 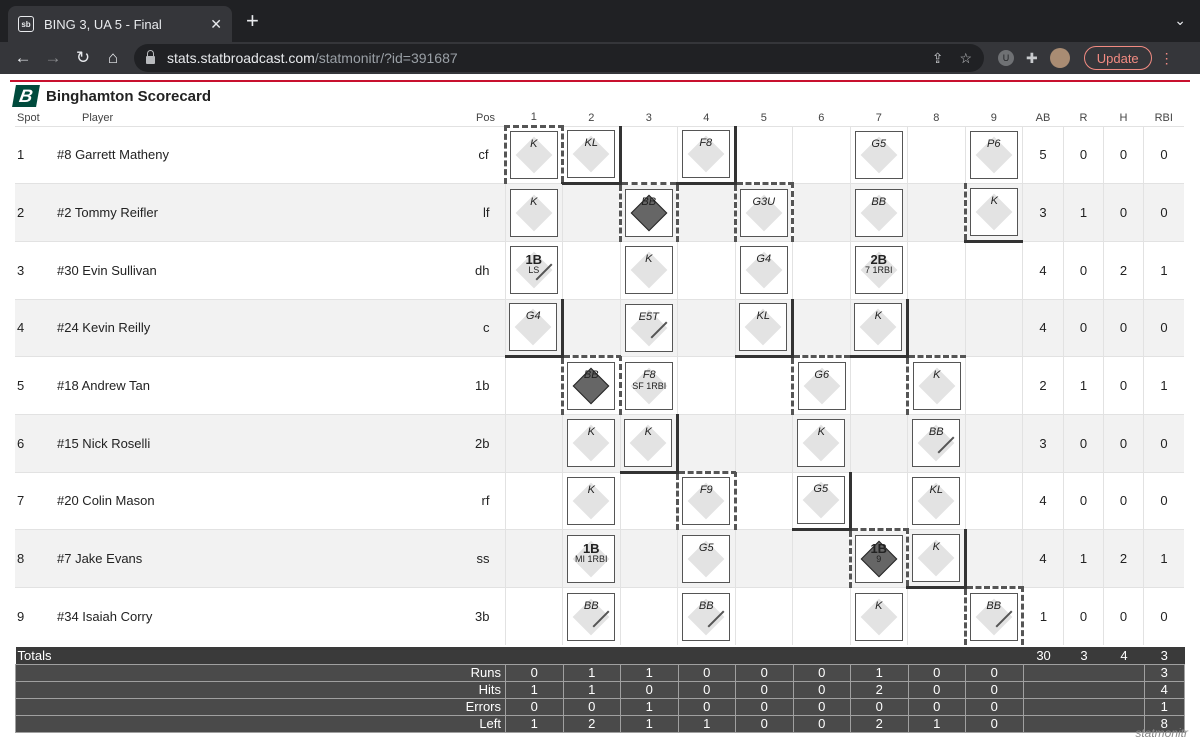 What do you see at coordinates (1032, 58) in the screenshot?
I see `puzzle-icon: ✚` at bounding box center [1032, 58].